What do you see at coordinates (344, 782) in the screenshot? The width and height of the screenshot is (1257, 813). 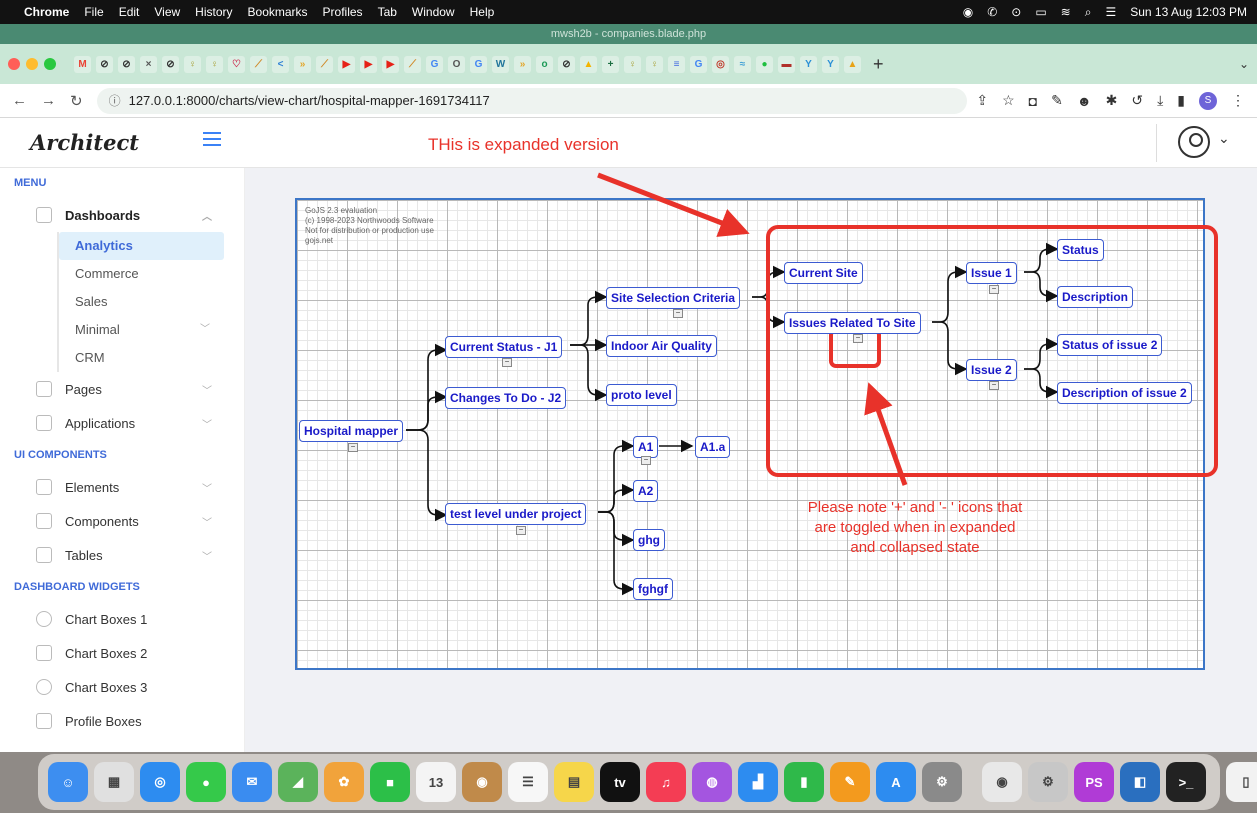 I see `photos-icon: ✿` at bounding box center [344, 782].